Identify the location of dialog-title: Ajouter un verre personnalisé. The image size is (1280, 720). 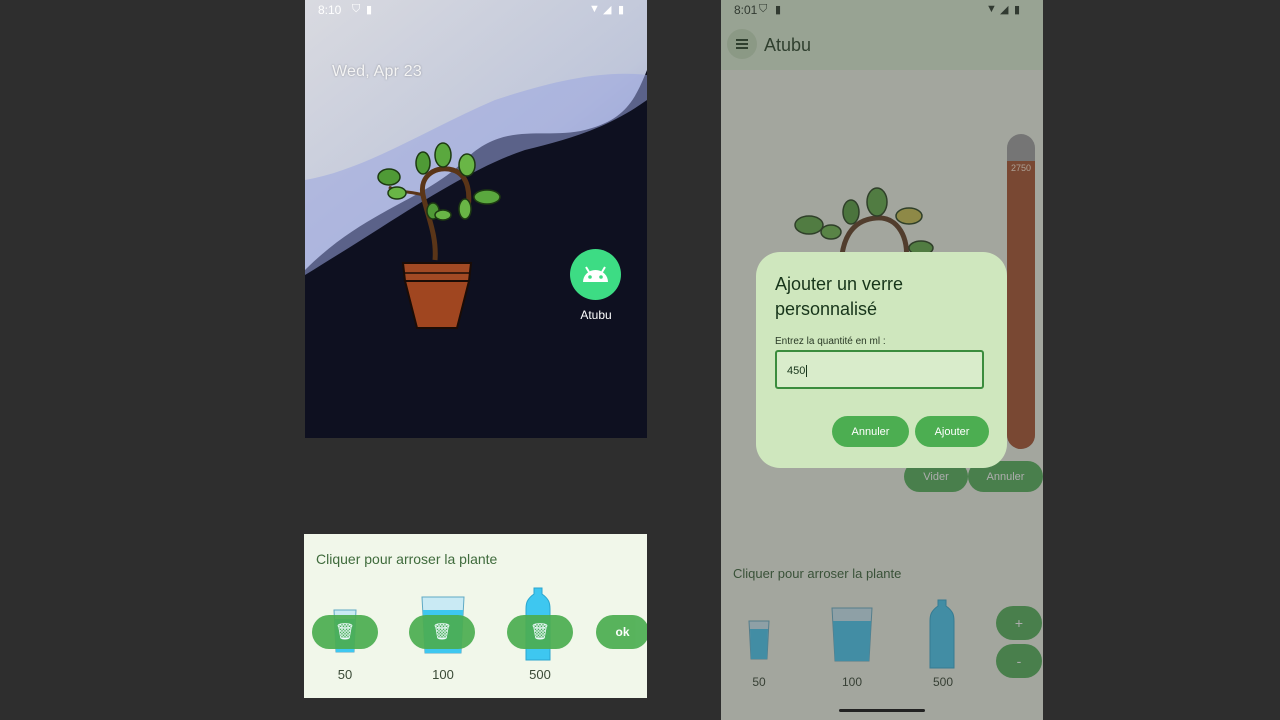
(839, 296).